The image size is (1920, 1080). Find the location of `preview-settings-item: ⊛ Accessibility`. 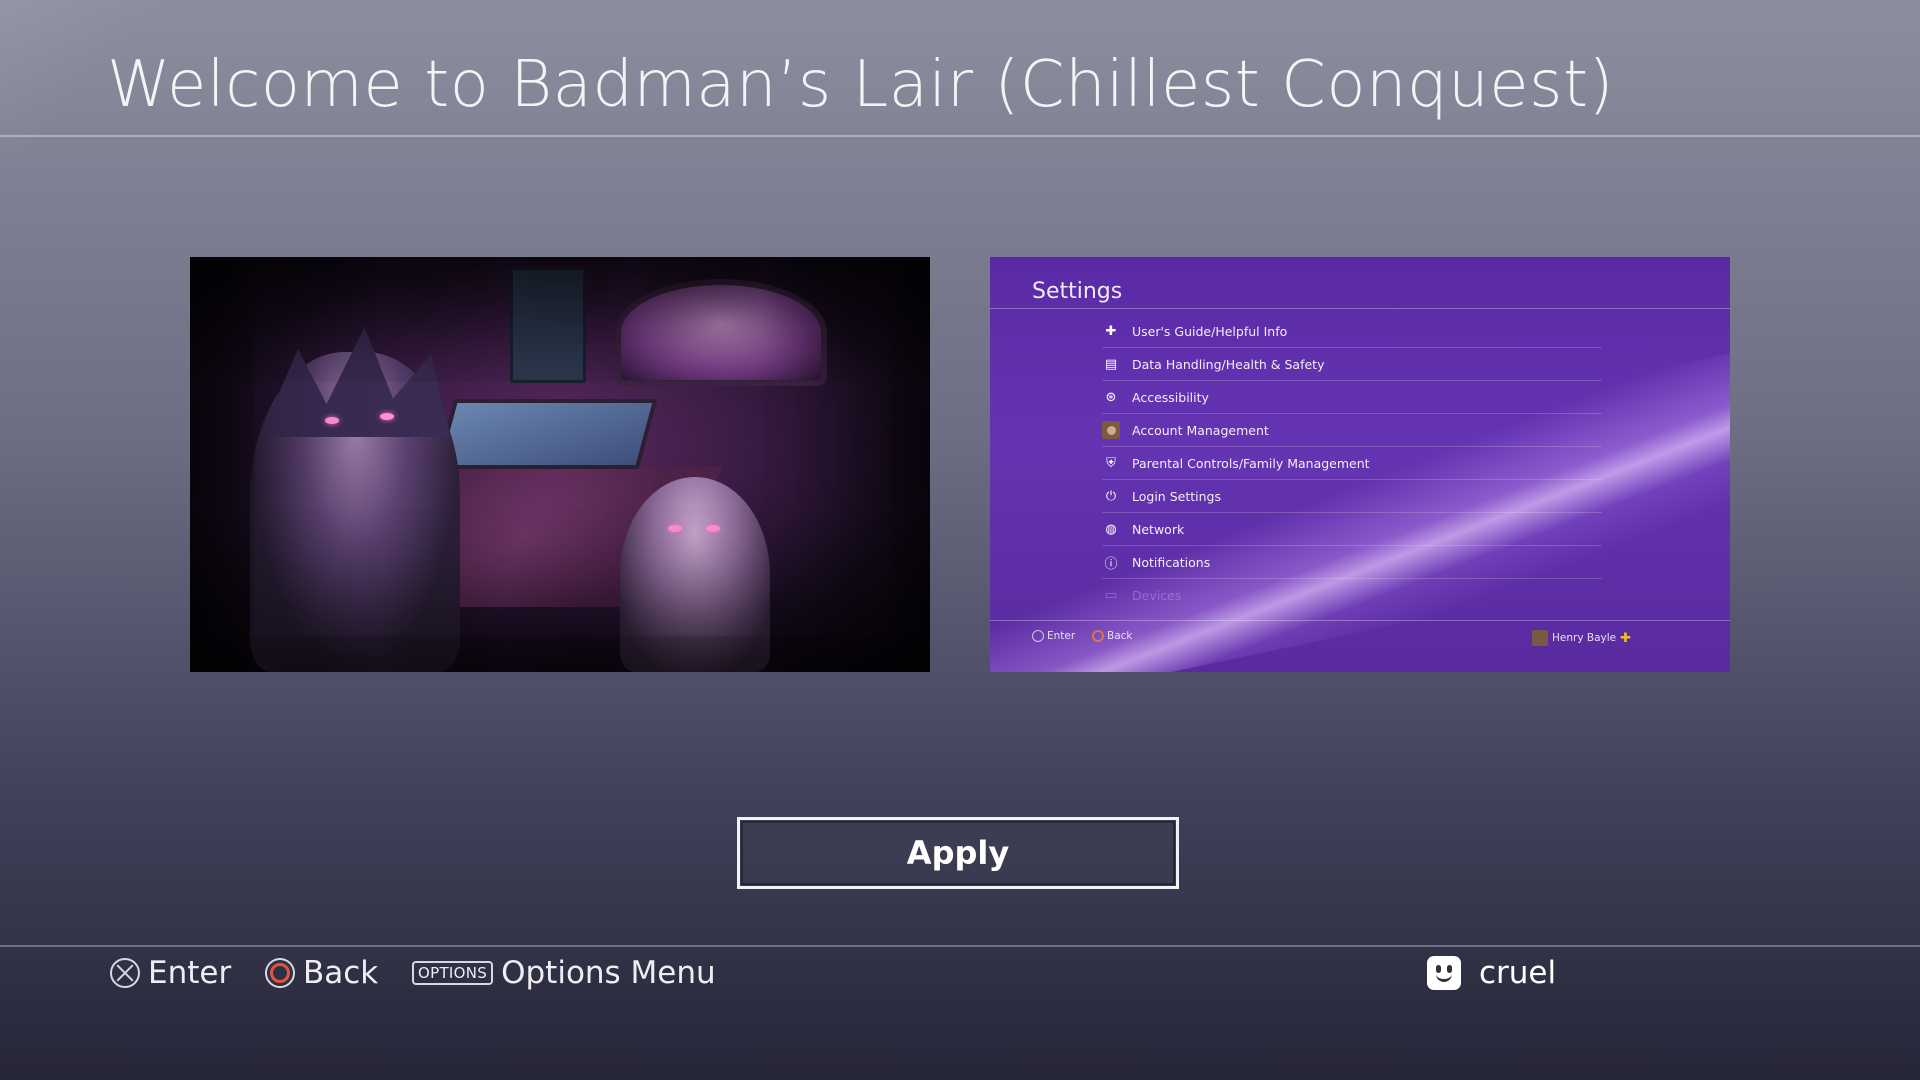

preview-settings-item: ⊛ Accessibility is located at coordinates (1352, 397).